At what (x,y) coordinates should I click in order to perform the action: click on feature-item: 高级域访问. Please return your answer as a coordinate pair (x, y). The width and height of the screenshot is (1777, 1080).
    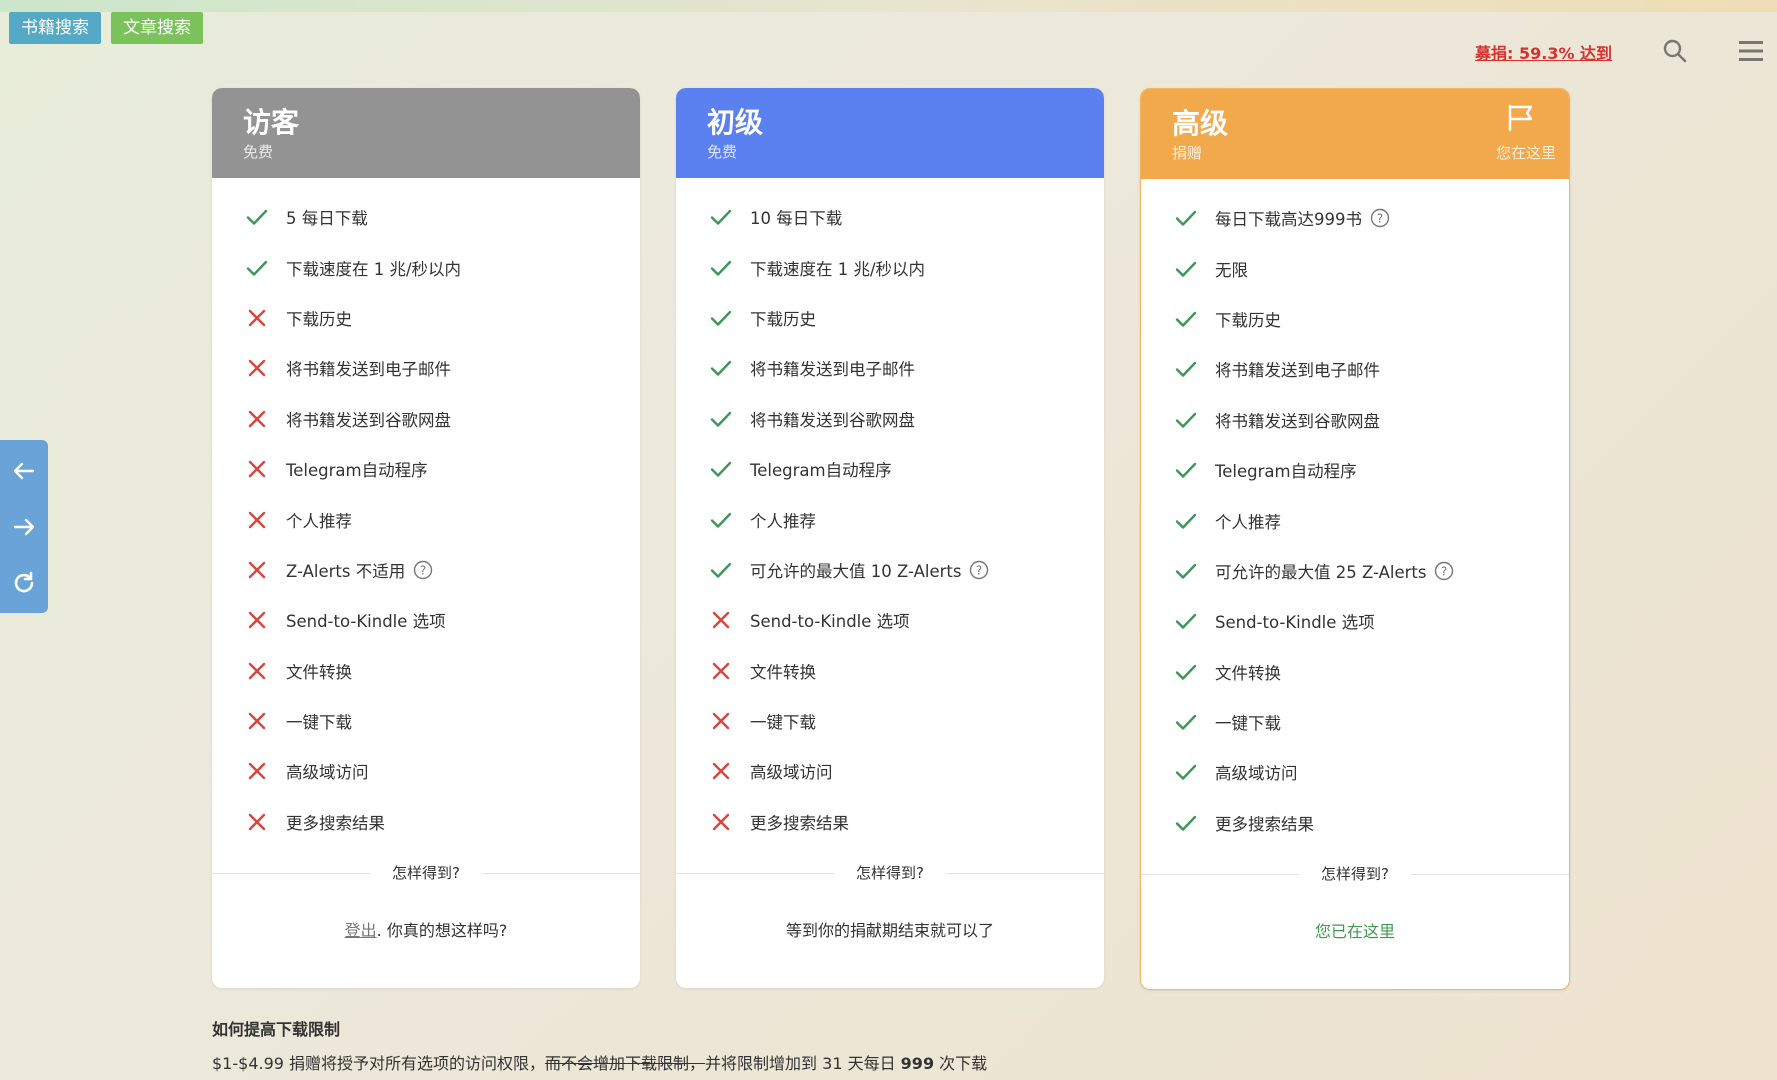
    Looking at the image, I should click on (426, 771).